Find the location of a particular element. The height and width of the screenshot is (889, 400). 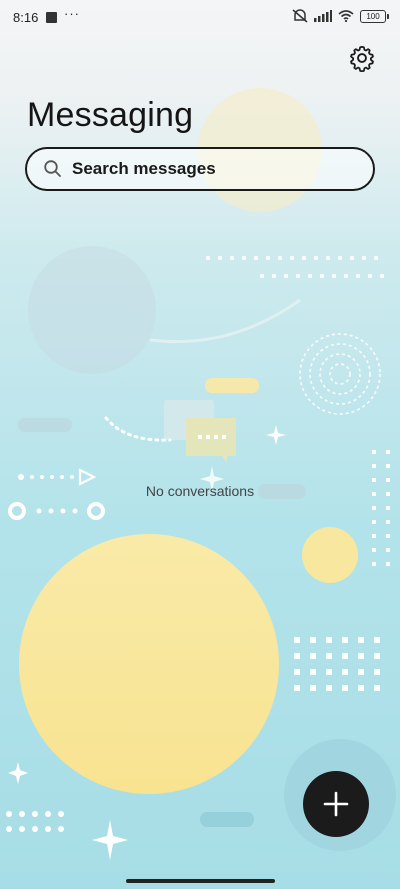

more-notifications-icon: ··· is located at coordinates (72, 13).